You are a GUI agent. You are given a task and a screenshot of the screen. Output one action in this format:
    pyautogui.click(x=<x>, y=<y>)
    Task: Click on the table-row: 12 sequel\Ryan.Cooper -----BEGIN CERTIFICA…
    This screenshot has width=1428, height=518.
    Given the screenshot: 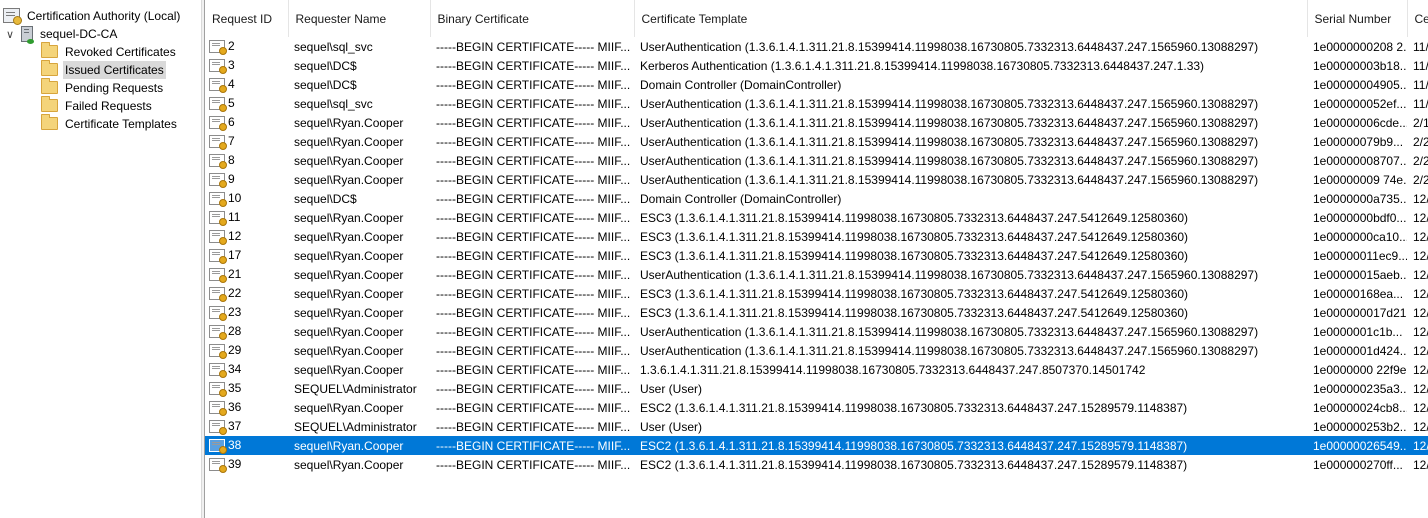 What is the action you would take?
    pyautogui.click(x=816, y=236)
    